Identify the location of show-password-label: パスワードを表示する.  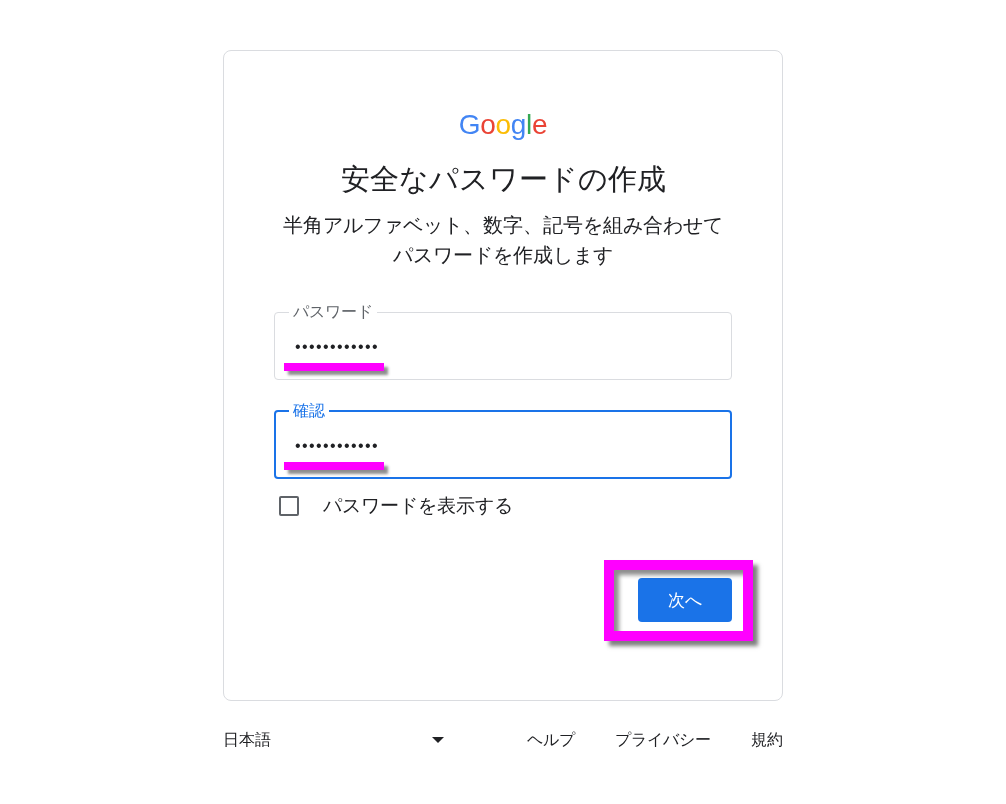
(418, 506).